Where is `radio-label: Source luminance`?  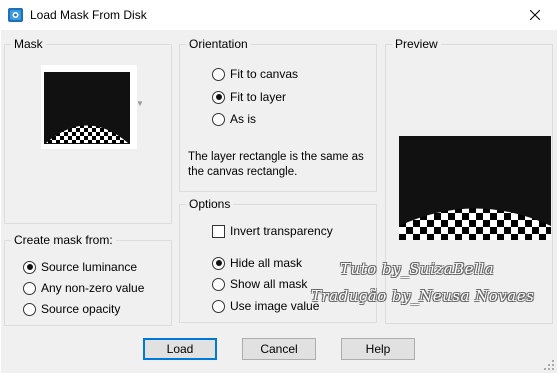
radio-label: Source luminance is located at coordinates (89, 267).